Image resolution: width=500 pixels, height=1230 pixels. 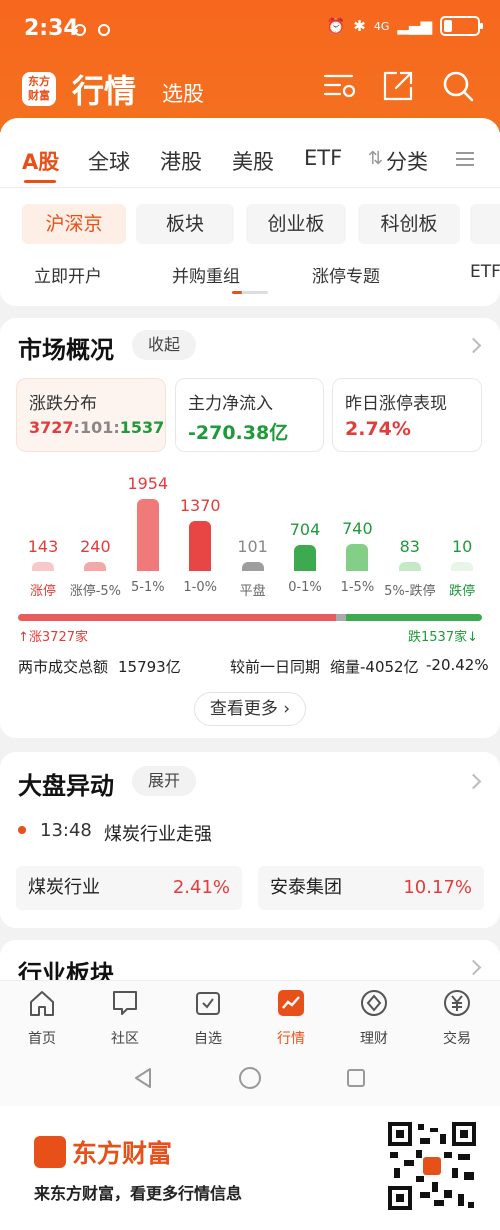 What do you see at coordinates (58, 637) in the screenshot?
I see `up-count-text: 涨3727家` at bounding box center [58, 637].